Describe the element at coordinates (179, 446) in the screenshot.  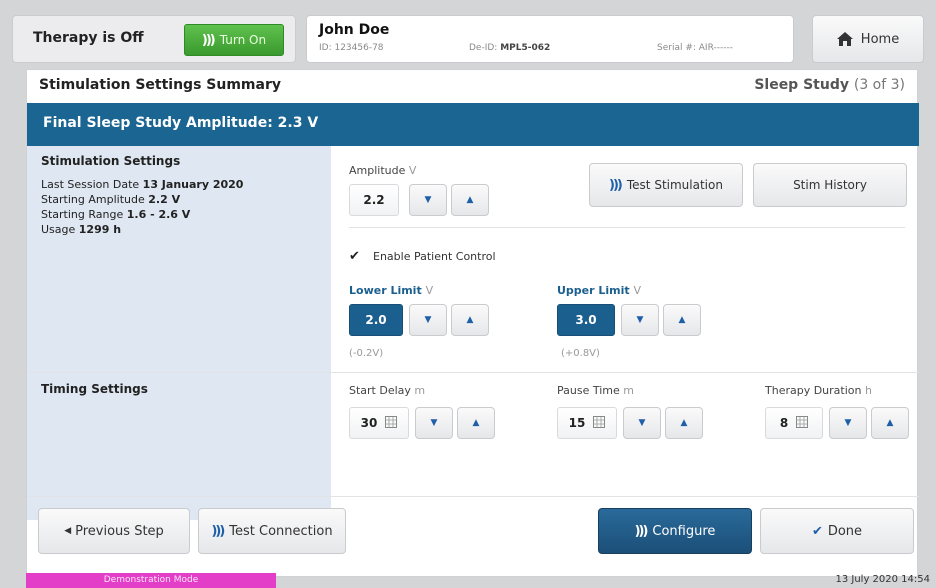
I see `timing-summary-column: Timing Settings` at that location.